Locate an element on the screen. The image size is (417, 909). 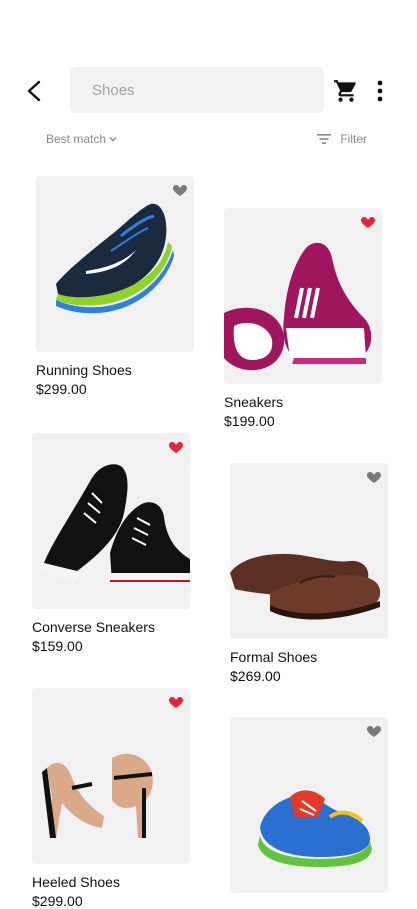
cart-button is located at coordinates (346, 91).